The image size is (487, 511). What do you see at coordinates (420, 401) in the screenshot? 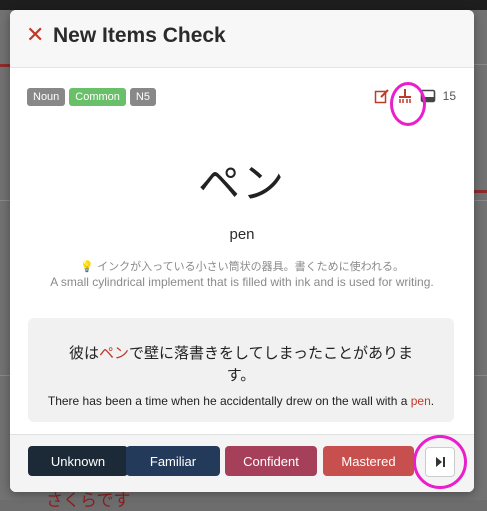
I see `example-en-highlight: pen` at bounding box center [420, 401].